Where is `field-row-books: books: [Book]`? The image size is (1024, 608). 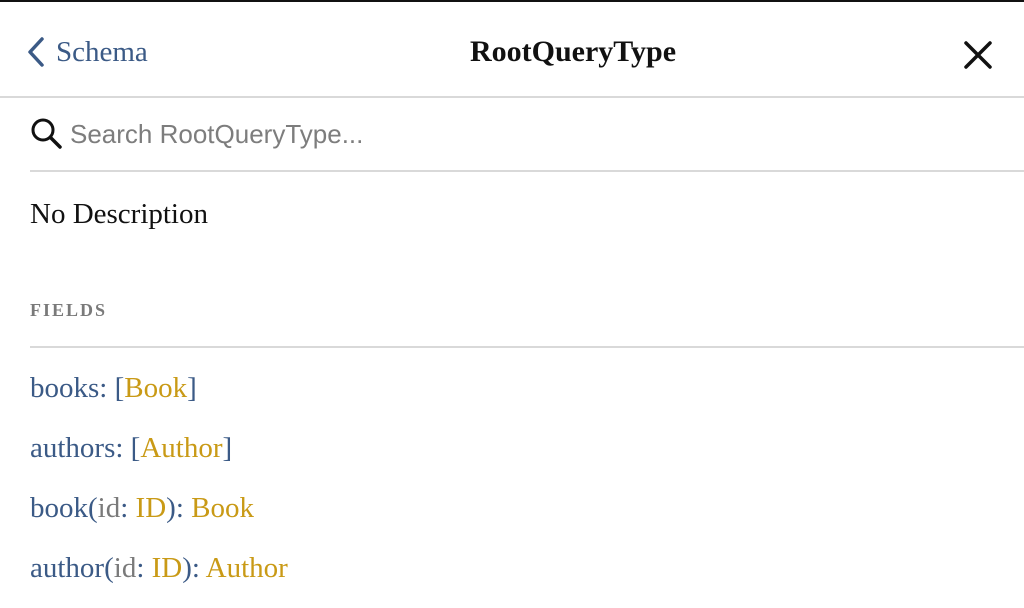
field-row-books: books: [Book] is located at coordinates (159, 398).